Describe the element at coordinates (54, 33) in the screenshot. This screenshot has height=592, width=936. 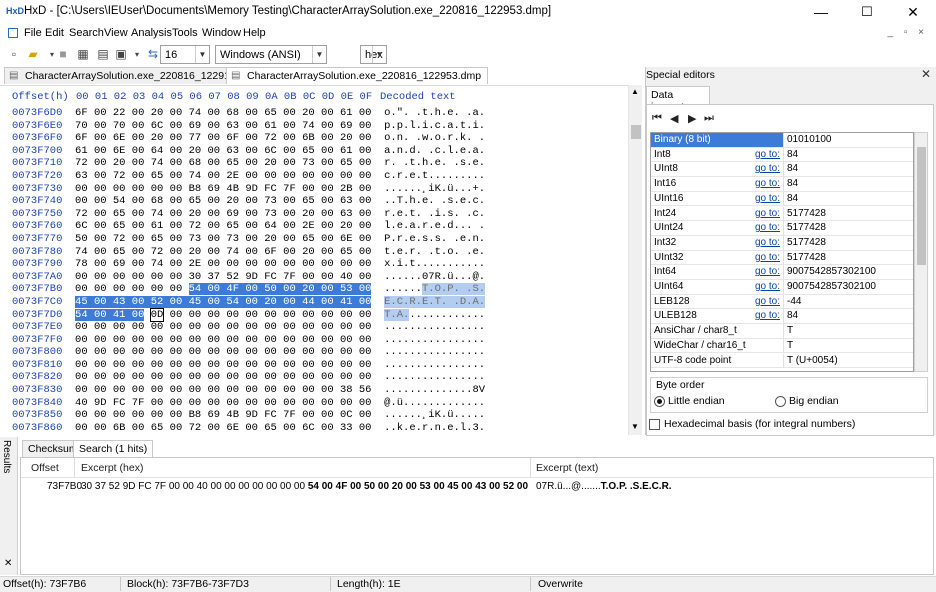
I see `menu-item-edit: Edit` at that location.